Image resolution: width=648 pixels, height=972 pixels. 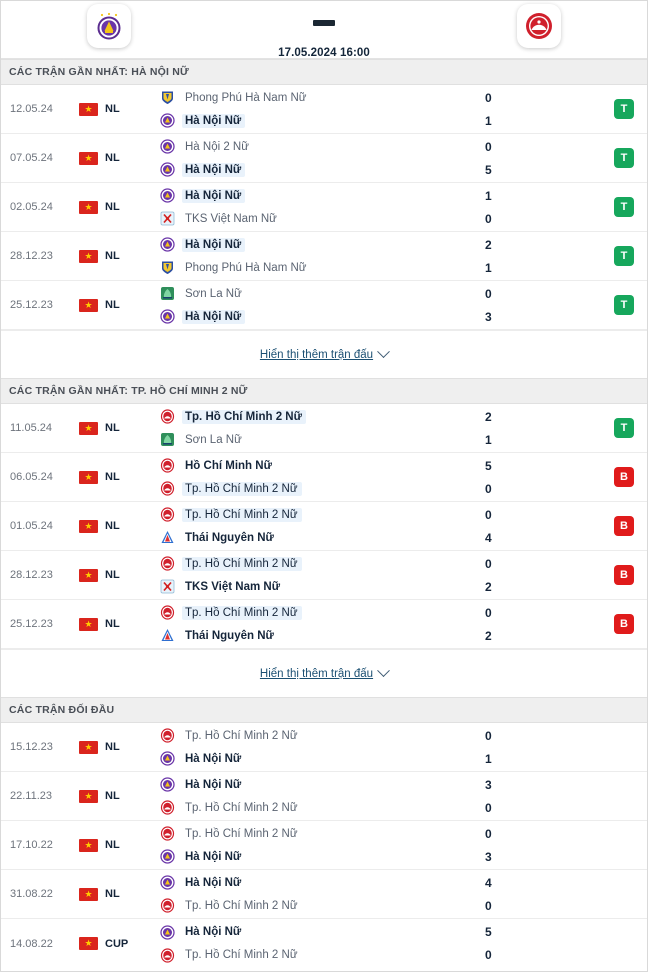 I want to click on match-date: 07.05.24, so click(x=31, y=158).